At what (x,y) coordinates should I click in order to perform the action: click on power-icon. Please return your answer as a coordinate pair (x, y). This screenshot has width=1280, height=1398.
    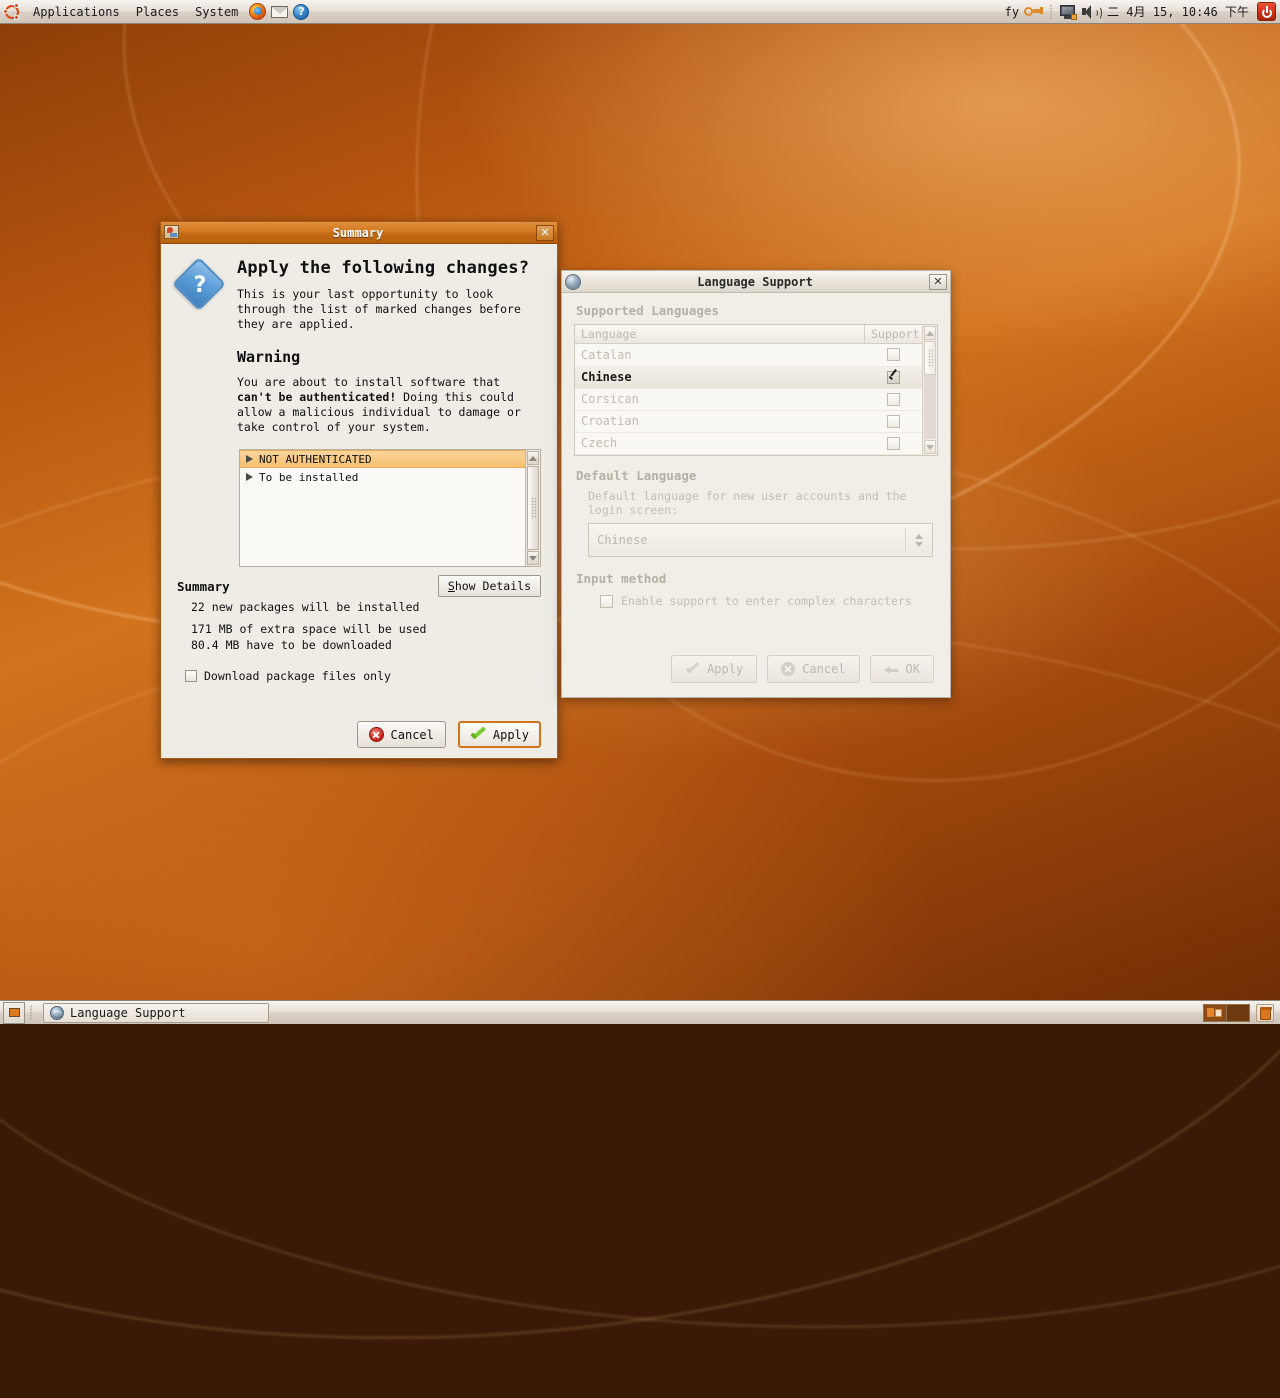
    Looking at the image, I should click on (1266, 11).